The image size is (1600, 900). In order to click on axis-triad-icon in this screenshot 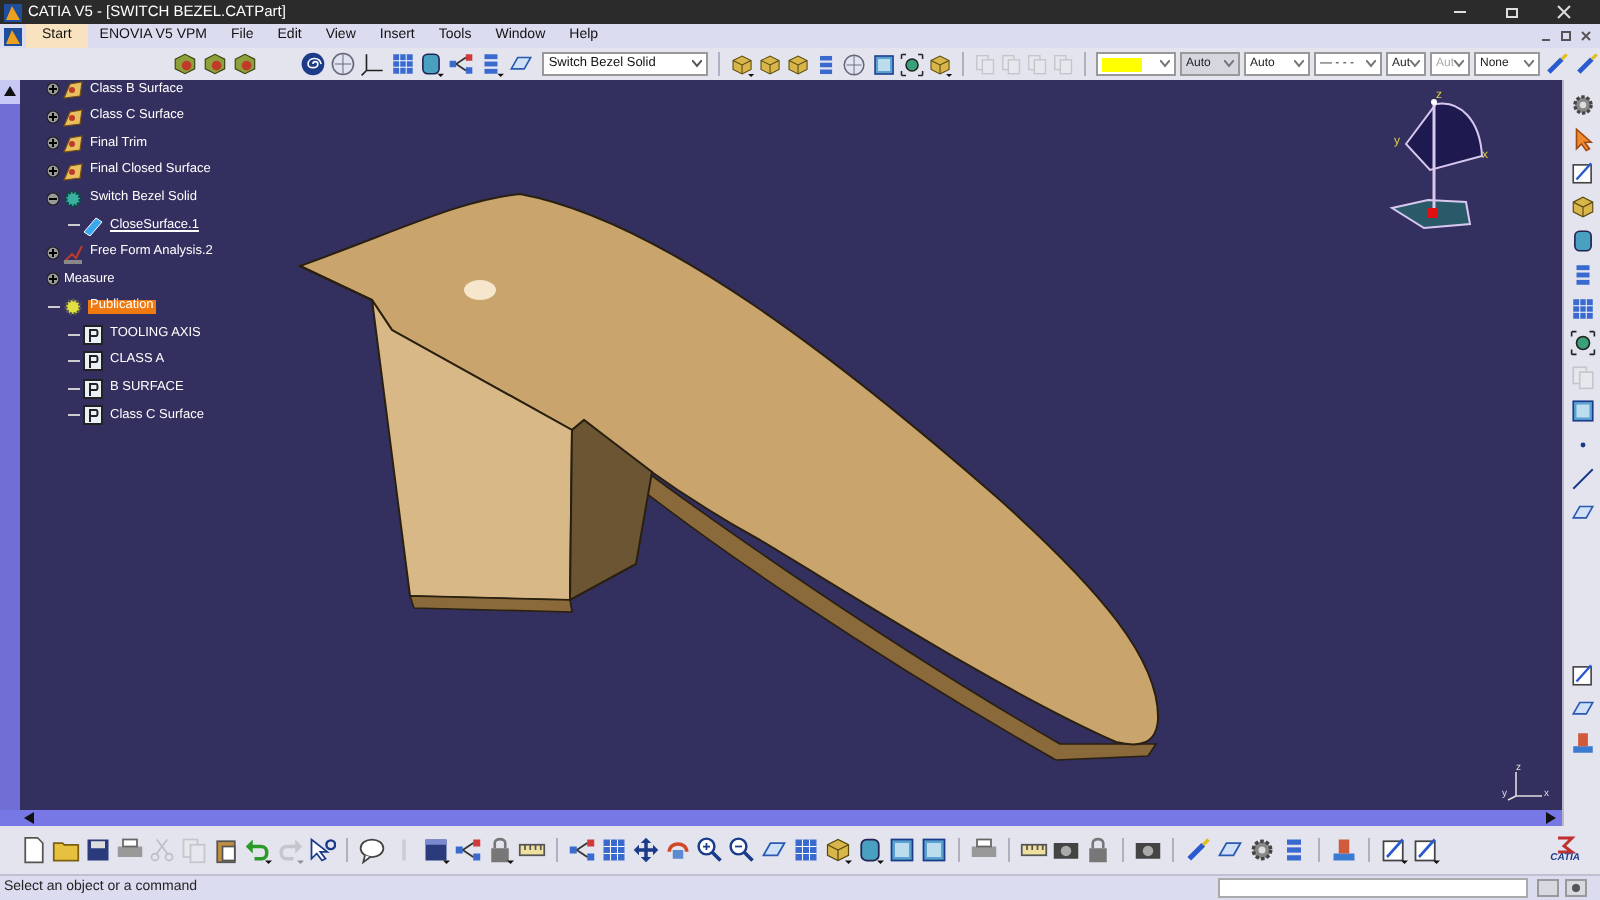, I will do `click(1525, 786)`.